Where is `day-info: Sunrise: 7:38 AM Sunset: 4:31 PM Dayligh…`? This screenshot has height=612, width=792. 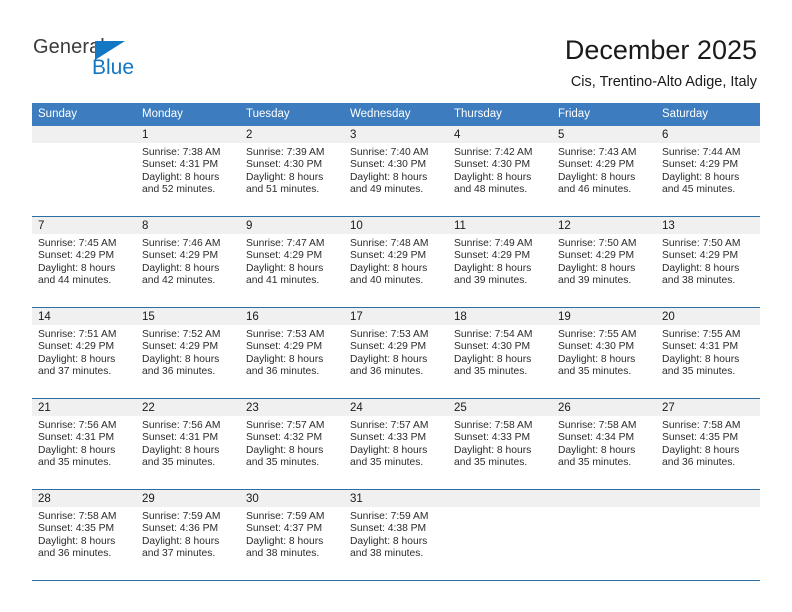
day-info: Sunrise: 7:38 AM Sunset: 4:31 PM Dayligh… is located at coordinates (188, 169).